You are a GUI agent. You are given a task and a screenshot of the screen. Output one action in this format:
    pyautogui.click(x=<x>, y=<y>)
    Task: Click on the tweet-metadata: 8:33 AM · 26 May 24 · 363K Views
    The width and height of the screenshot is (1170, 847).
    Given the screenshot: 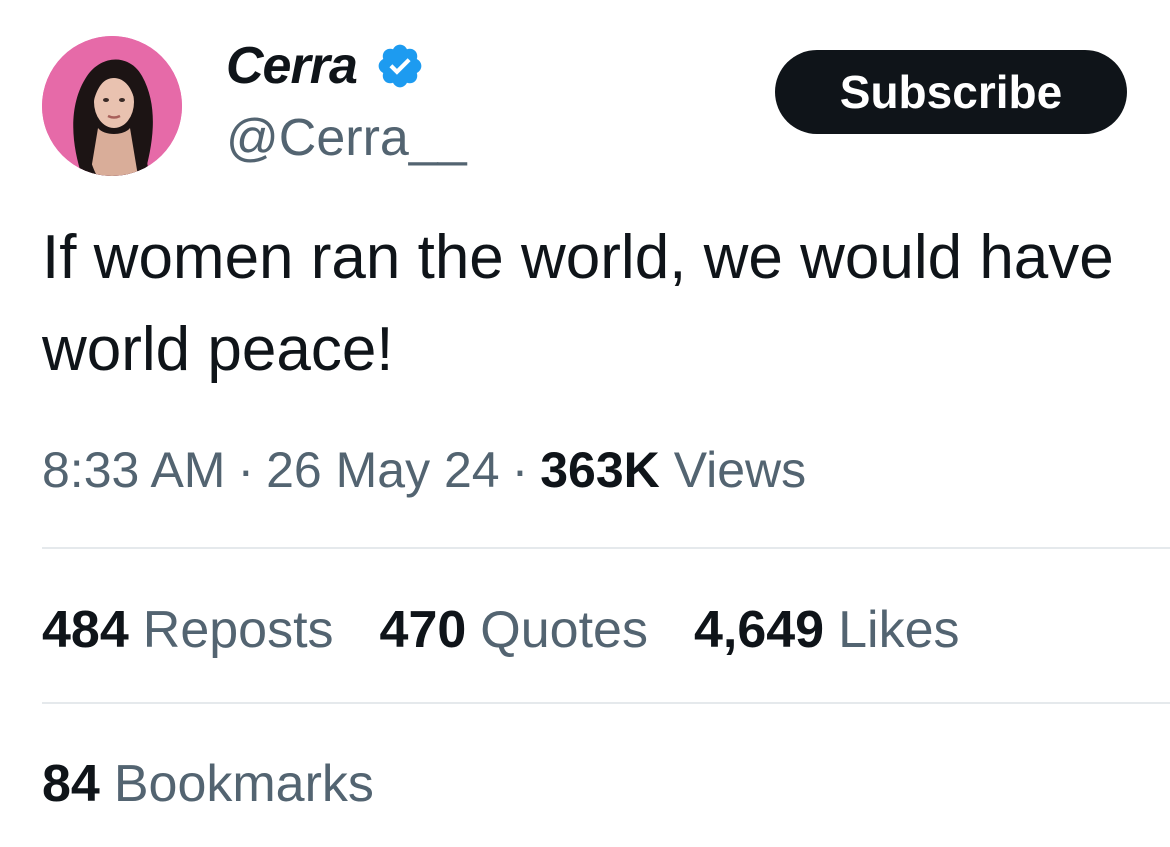 What is the action you would take?
    pyautogui.click(x=424, y=470)
    